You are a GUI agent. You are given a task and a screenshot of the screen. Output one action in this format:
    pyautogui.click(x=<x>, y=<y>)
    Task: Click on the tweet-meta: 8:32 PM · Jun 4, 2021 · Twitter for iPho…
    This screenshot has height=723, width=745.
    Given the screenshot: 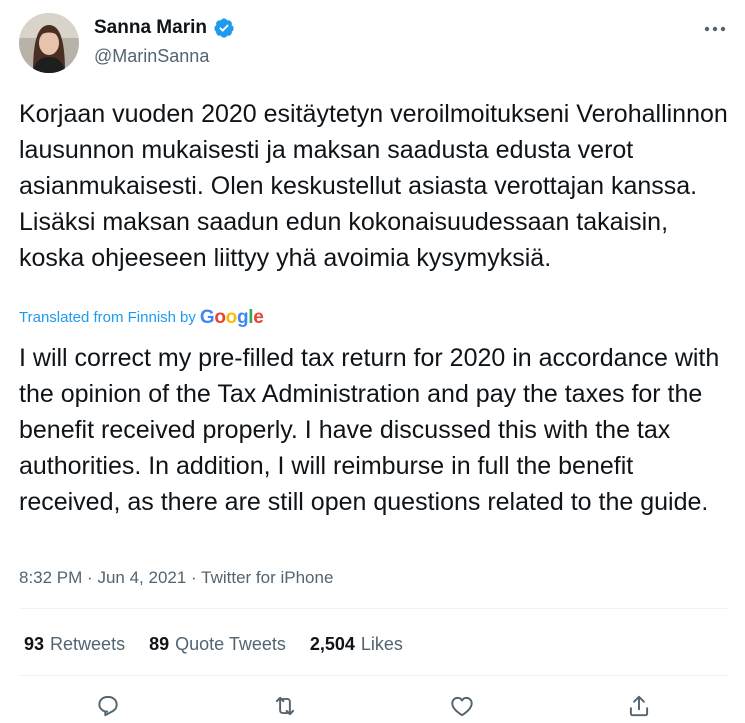 What is the action you would take?
    pyautogui.click(x=176, y=578)
    